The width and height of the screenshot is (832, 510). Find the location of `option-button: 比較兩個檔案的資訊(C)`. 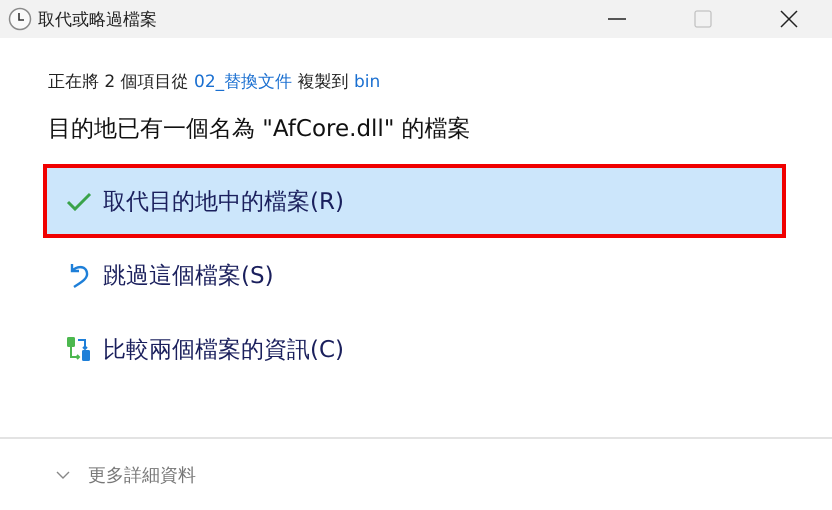

option-button: 比較兩個檔案的資訊(C) is located at coordinates (414, 349).